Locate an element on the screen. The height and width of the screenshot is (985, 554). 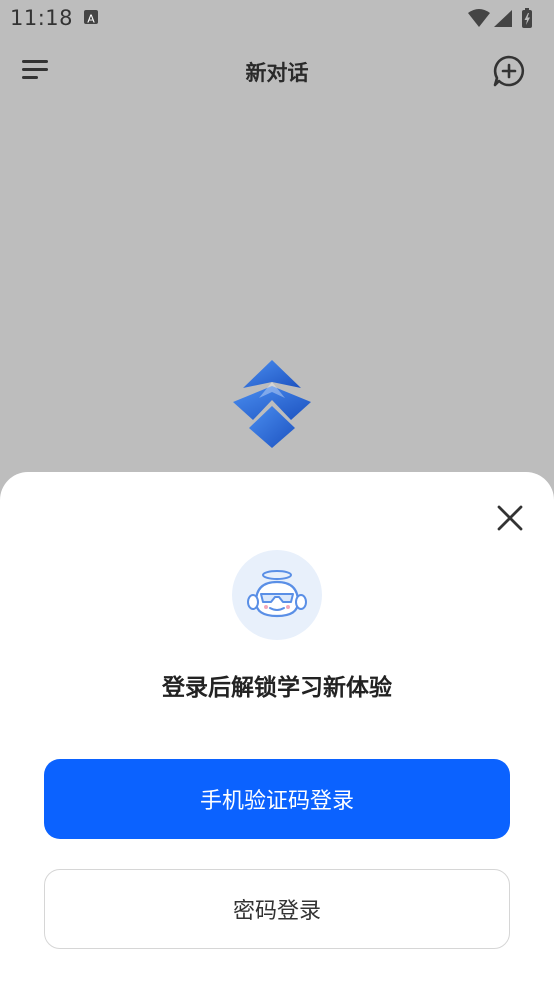
app-logo-icon is located at coordinates (272, 404).